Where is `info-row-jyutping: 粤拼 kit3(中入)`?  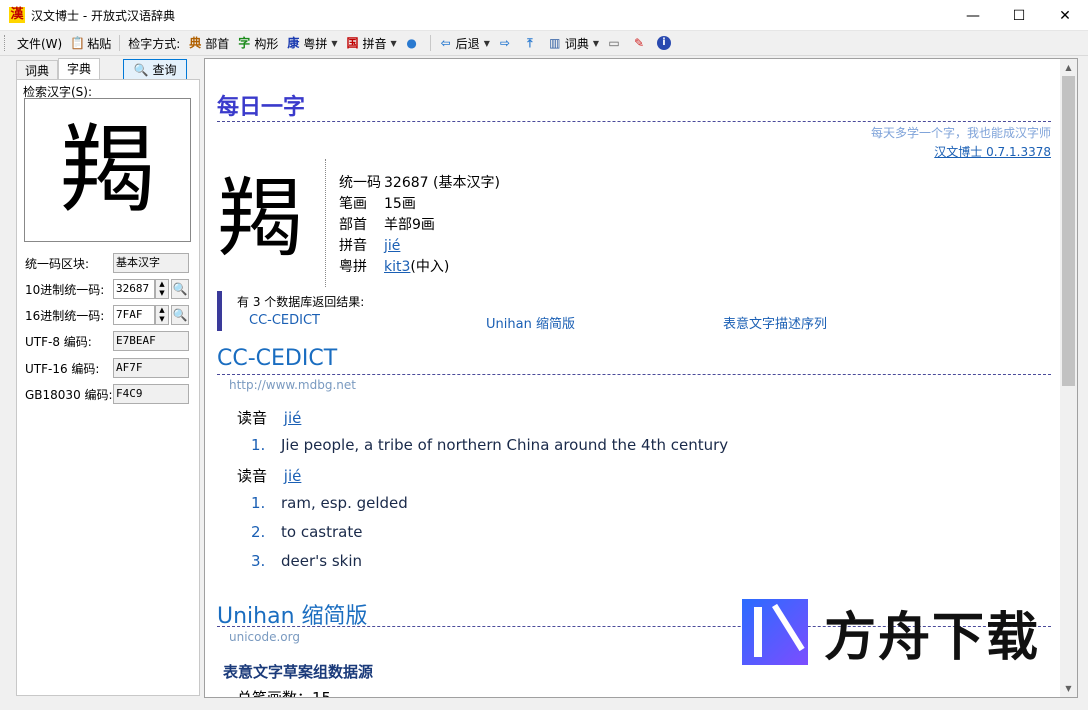
info-row-jyutping: 粤拼 kit3(中入) is located at coordinates (419, 267).